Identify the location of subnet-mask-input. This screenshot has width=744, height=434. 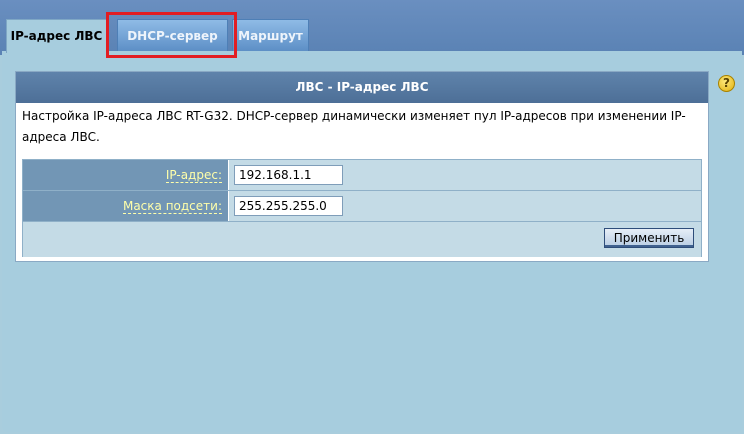
(288, 206).